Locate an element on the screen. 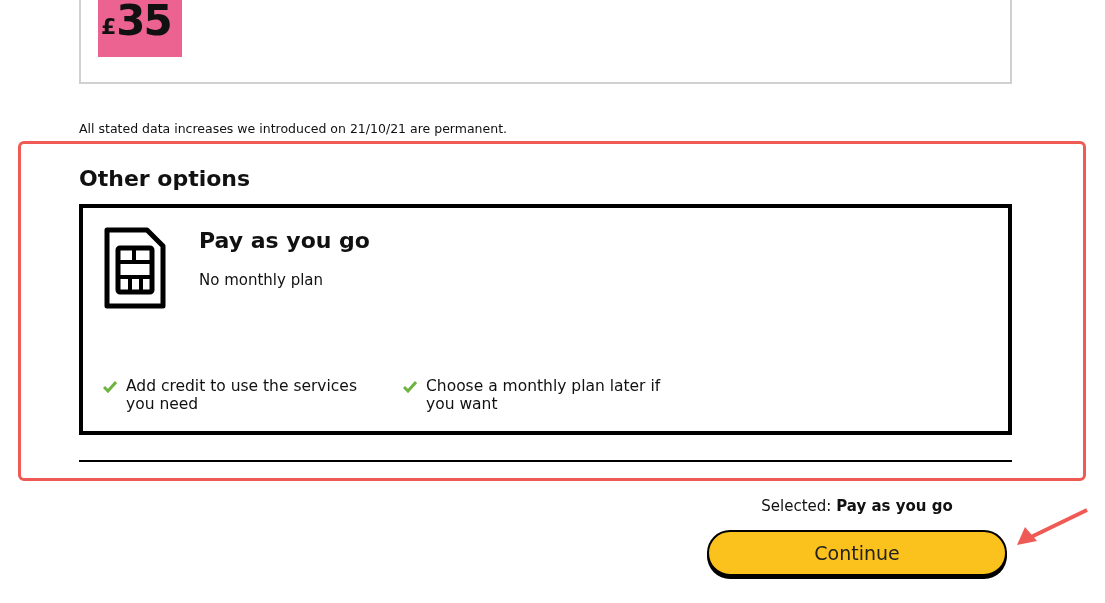 The width and height of the screenshot is (1105, 603). arrow-icon is located at coordinates (1052, 528).